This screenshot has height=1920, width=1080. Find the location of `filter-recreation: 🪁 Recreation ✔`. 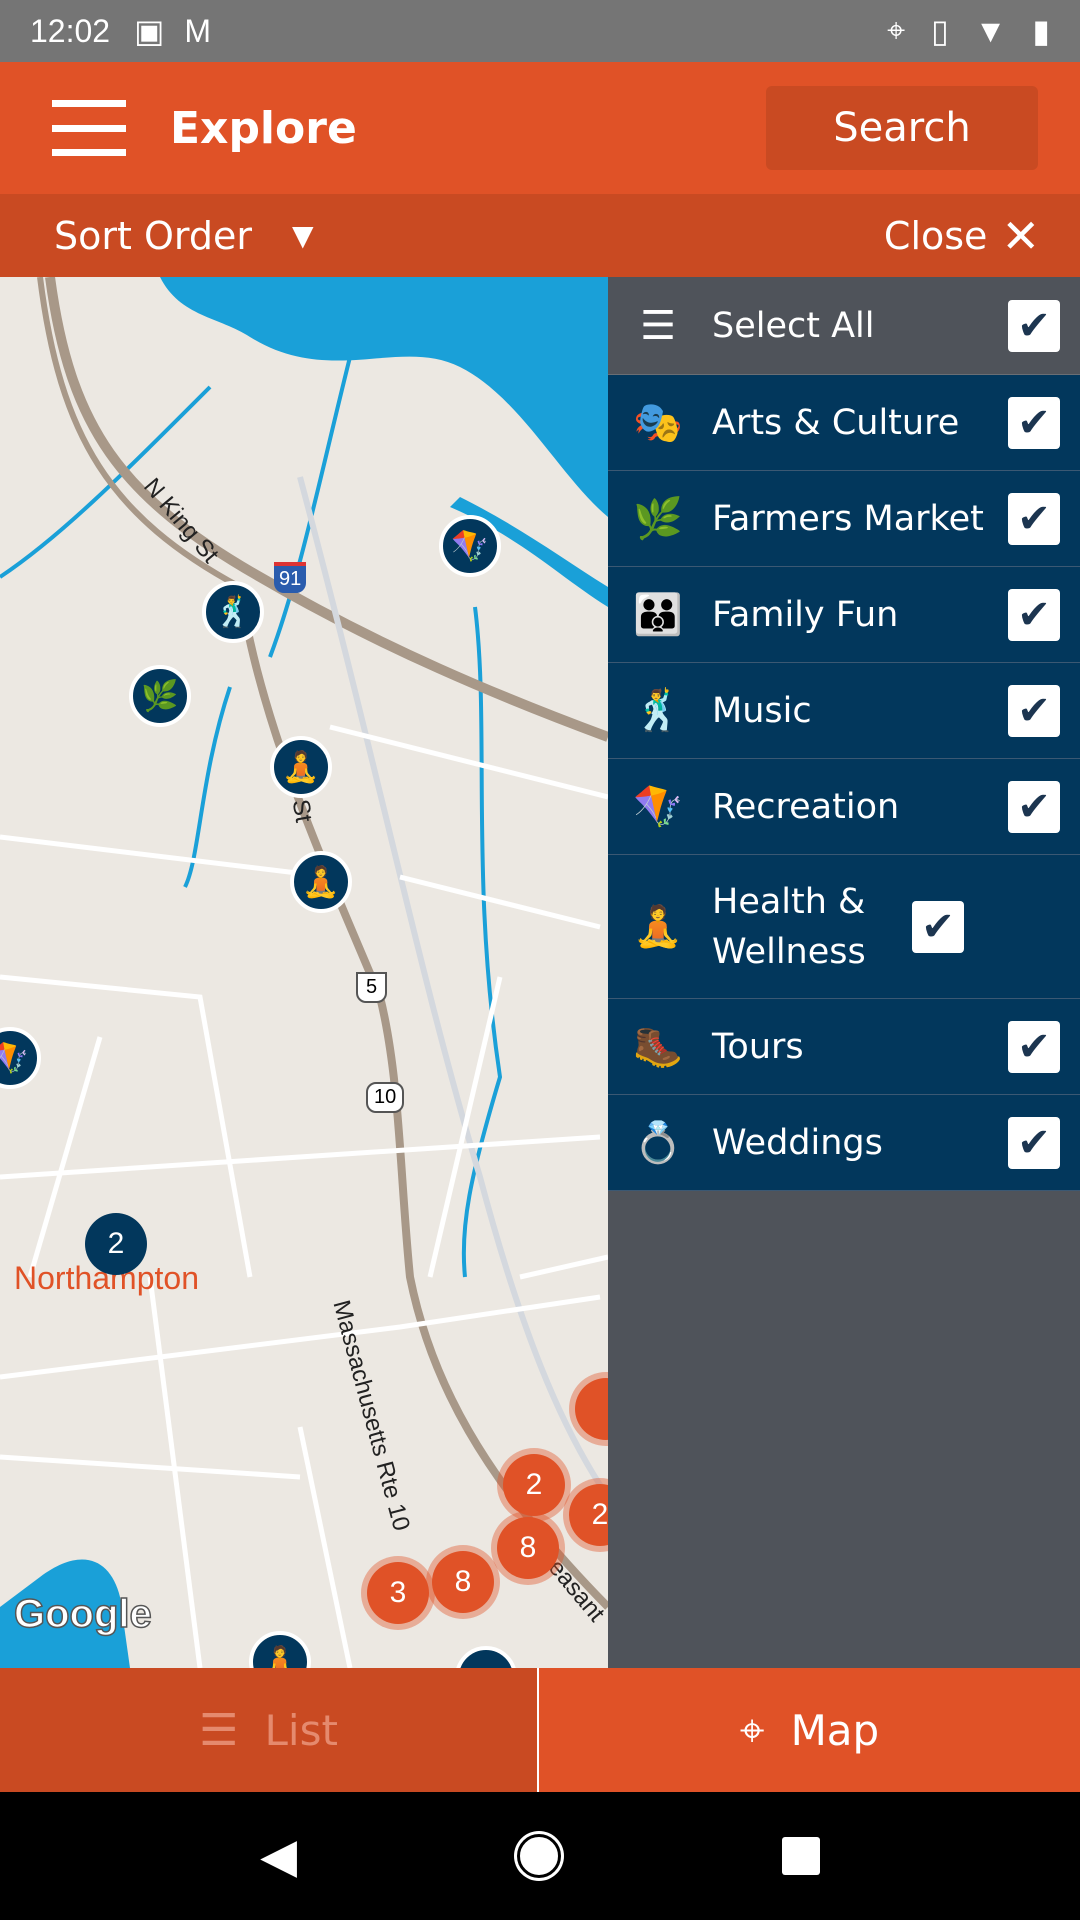

filter-recreation: 🪁 Recreation ✔ is located at coordinates (844, 807).